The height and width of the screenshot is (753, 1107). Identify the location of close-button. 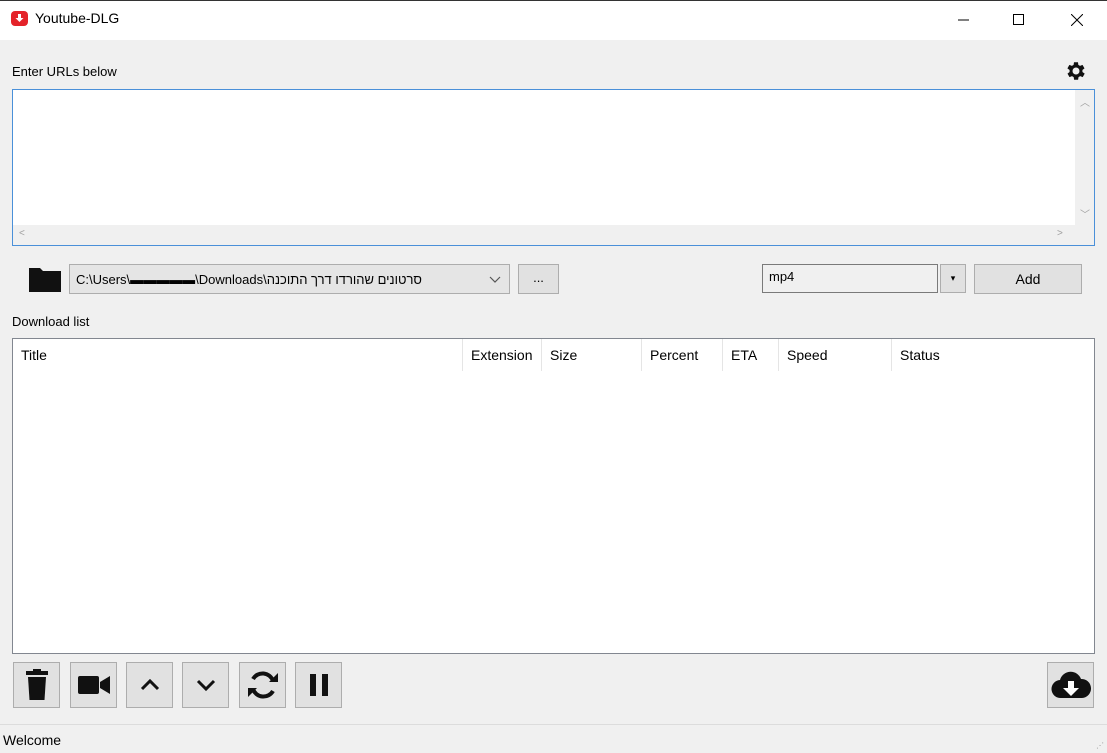
(1077, 20).